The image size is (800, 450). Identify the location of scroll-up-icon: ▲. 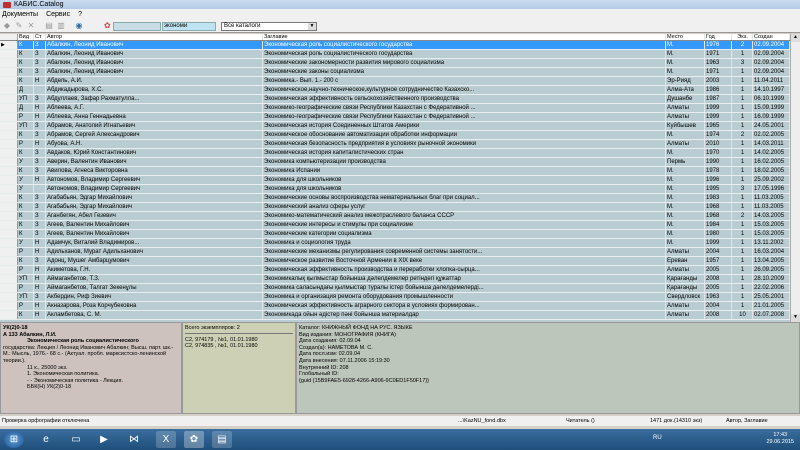
(795, 38).